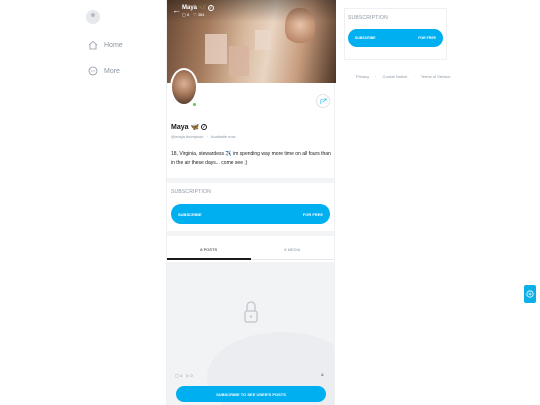 This screenshot has height=405, width=540. I want to click on nav-item-home: Home, so click(105, 45).